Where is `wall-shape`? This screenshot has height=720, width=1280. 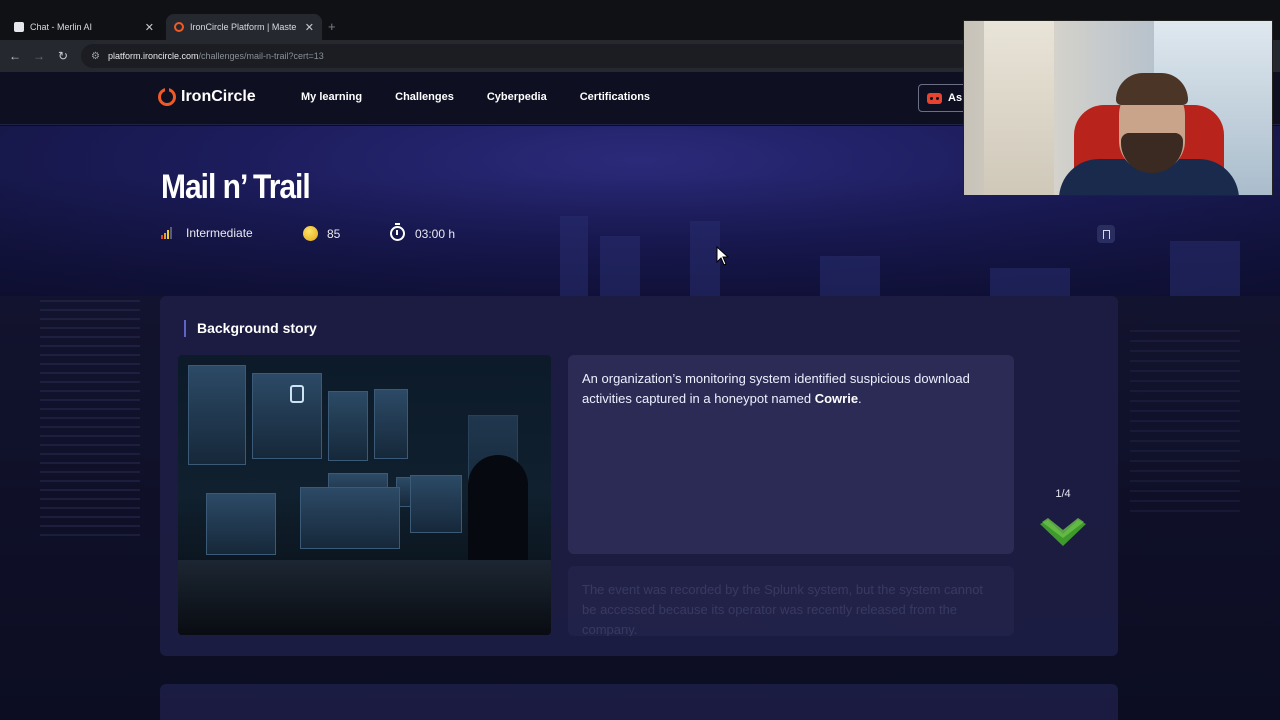 wall-shape is located at coordinates (1019, 108).